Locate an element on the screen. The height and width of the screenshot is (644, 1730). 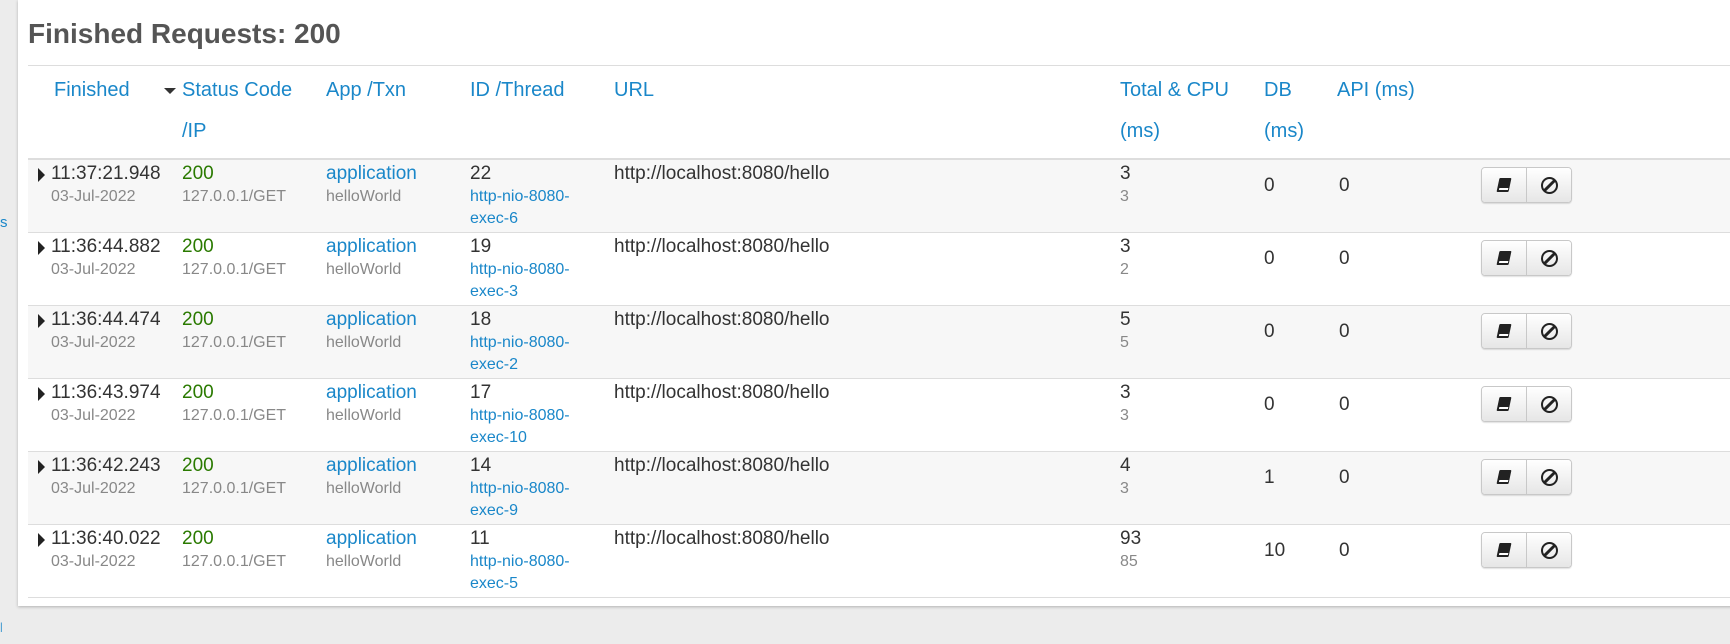
request-id: 18 is located at coordinates (481, 319).